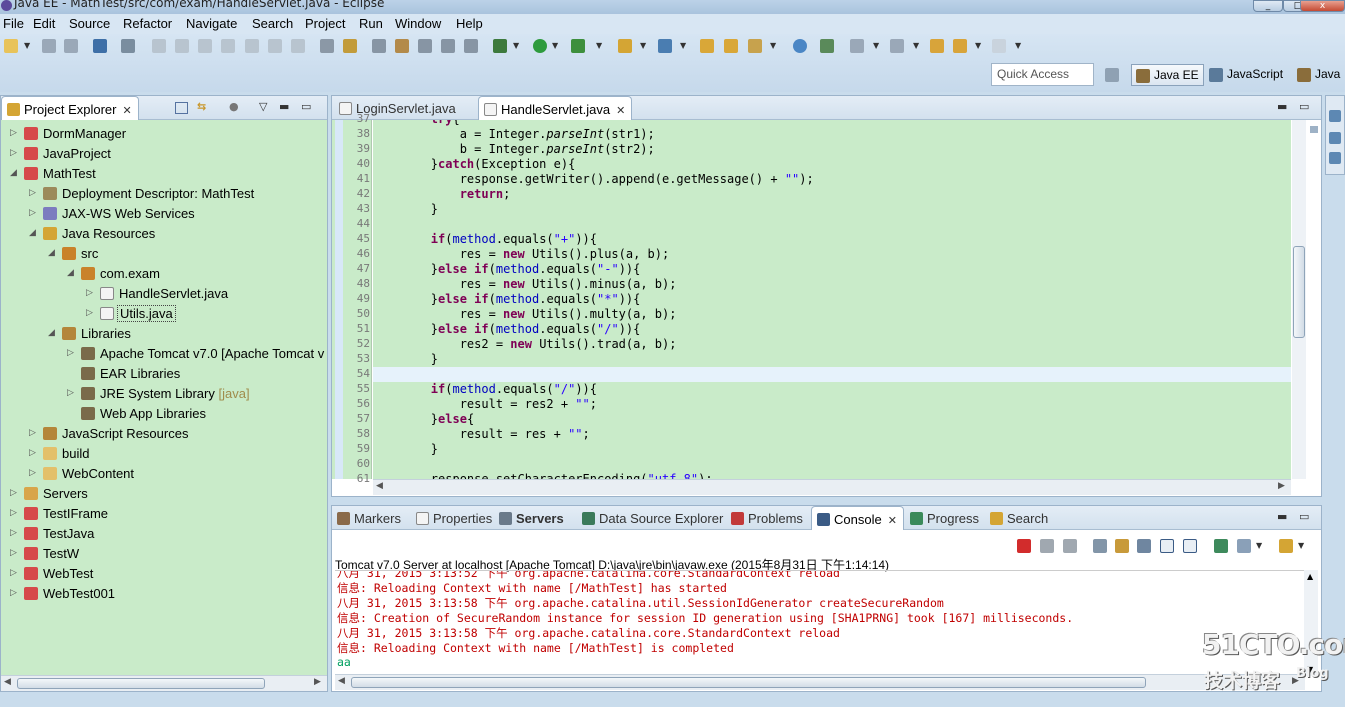  Describe the element at coordinates (832, 123) in the screenshot. I see `code-line: try{` at that location.